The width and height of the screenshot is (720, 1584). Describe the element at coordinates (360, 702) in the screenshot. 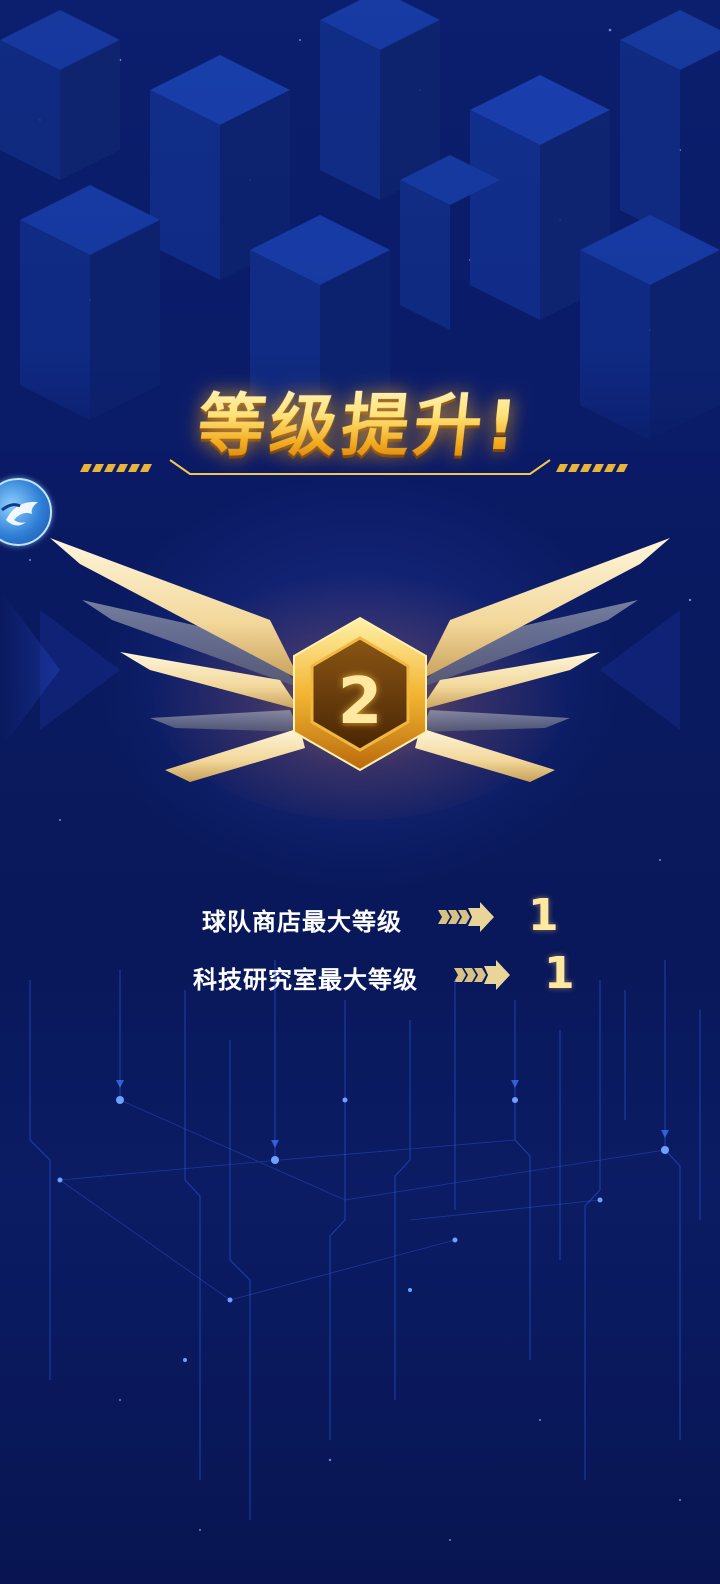

I see `level-number: 2` at that location.